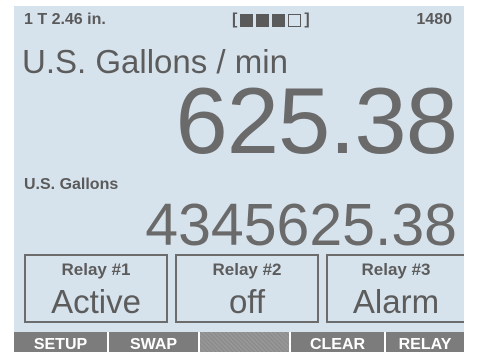 Image resolution: width=477 pixels, height=352 pixels. I want to click on relay-3-panel: Relay #3 Alarm, so click(395, 288).